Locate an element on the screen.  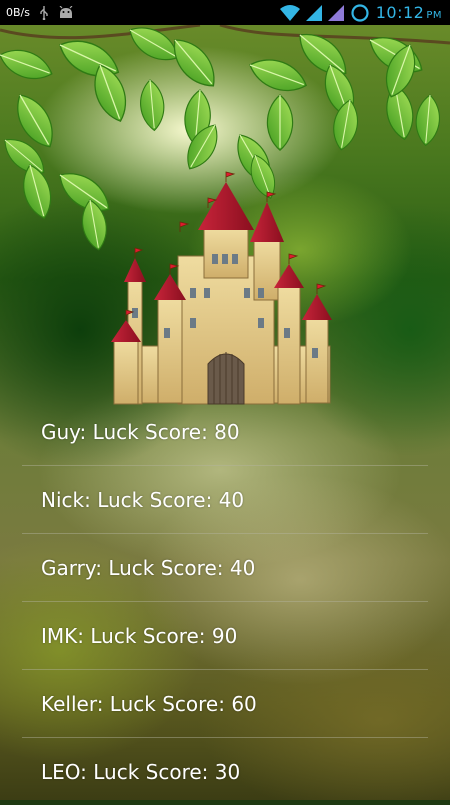
clock: 10:12 PM is located at coordinates (408, 12).